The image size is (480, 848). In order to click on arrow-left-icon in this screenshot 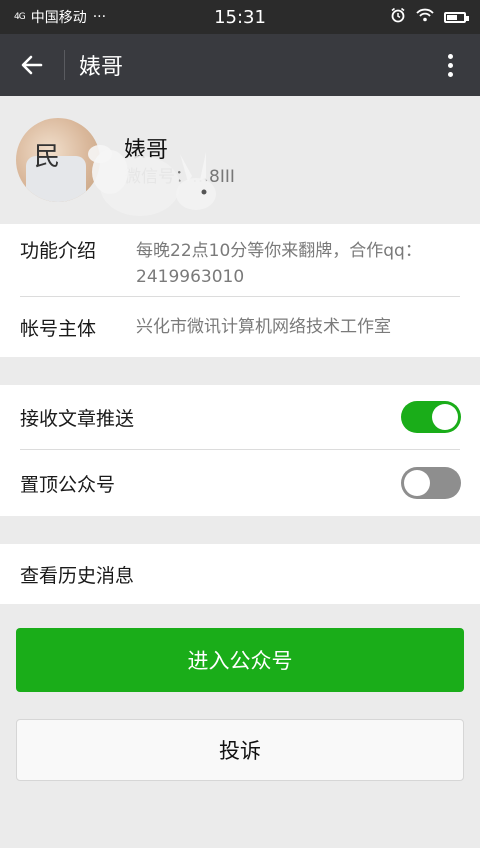, I will do `click(32, 65)`.